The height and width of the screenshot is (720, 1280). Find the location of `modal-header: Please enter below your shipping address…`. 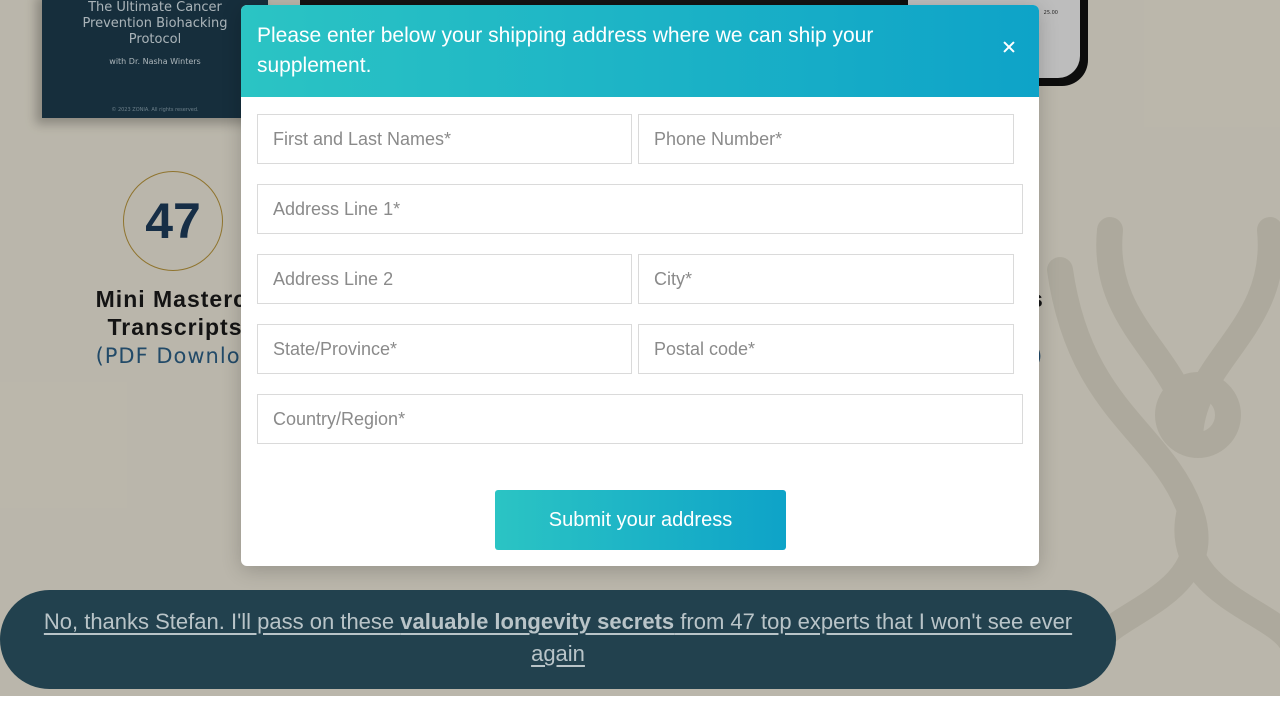

modal-header: Please enter below your shipping address… is located at coordinates (640, 51).